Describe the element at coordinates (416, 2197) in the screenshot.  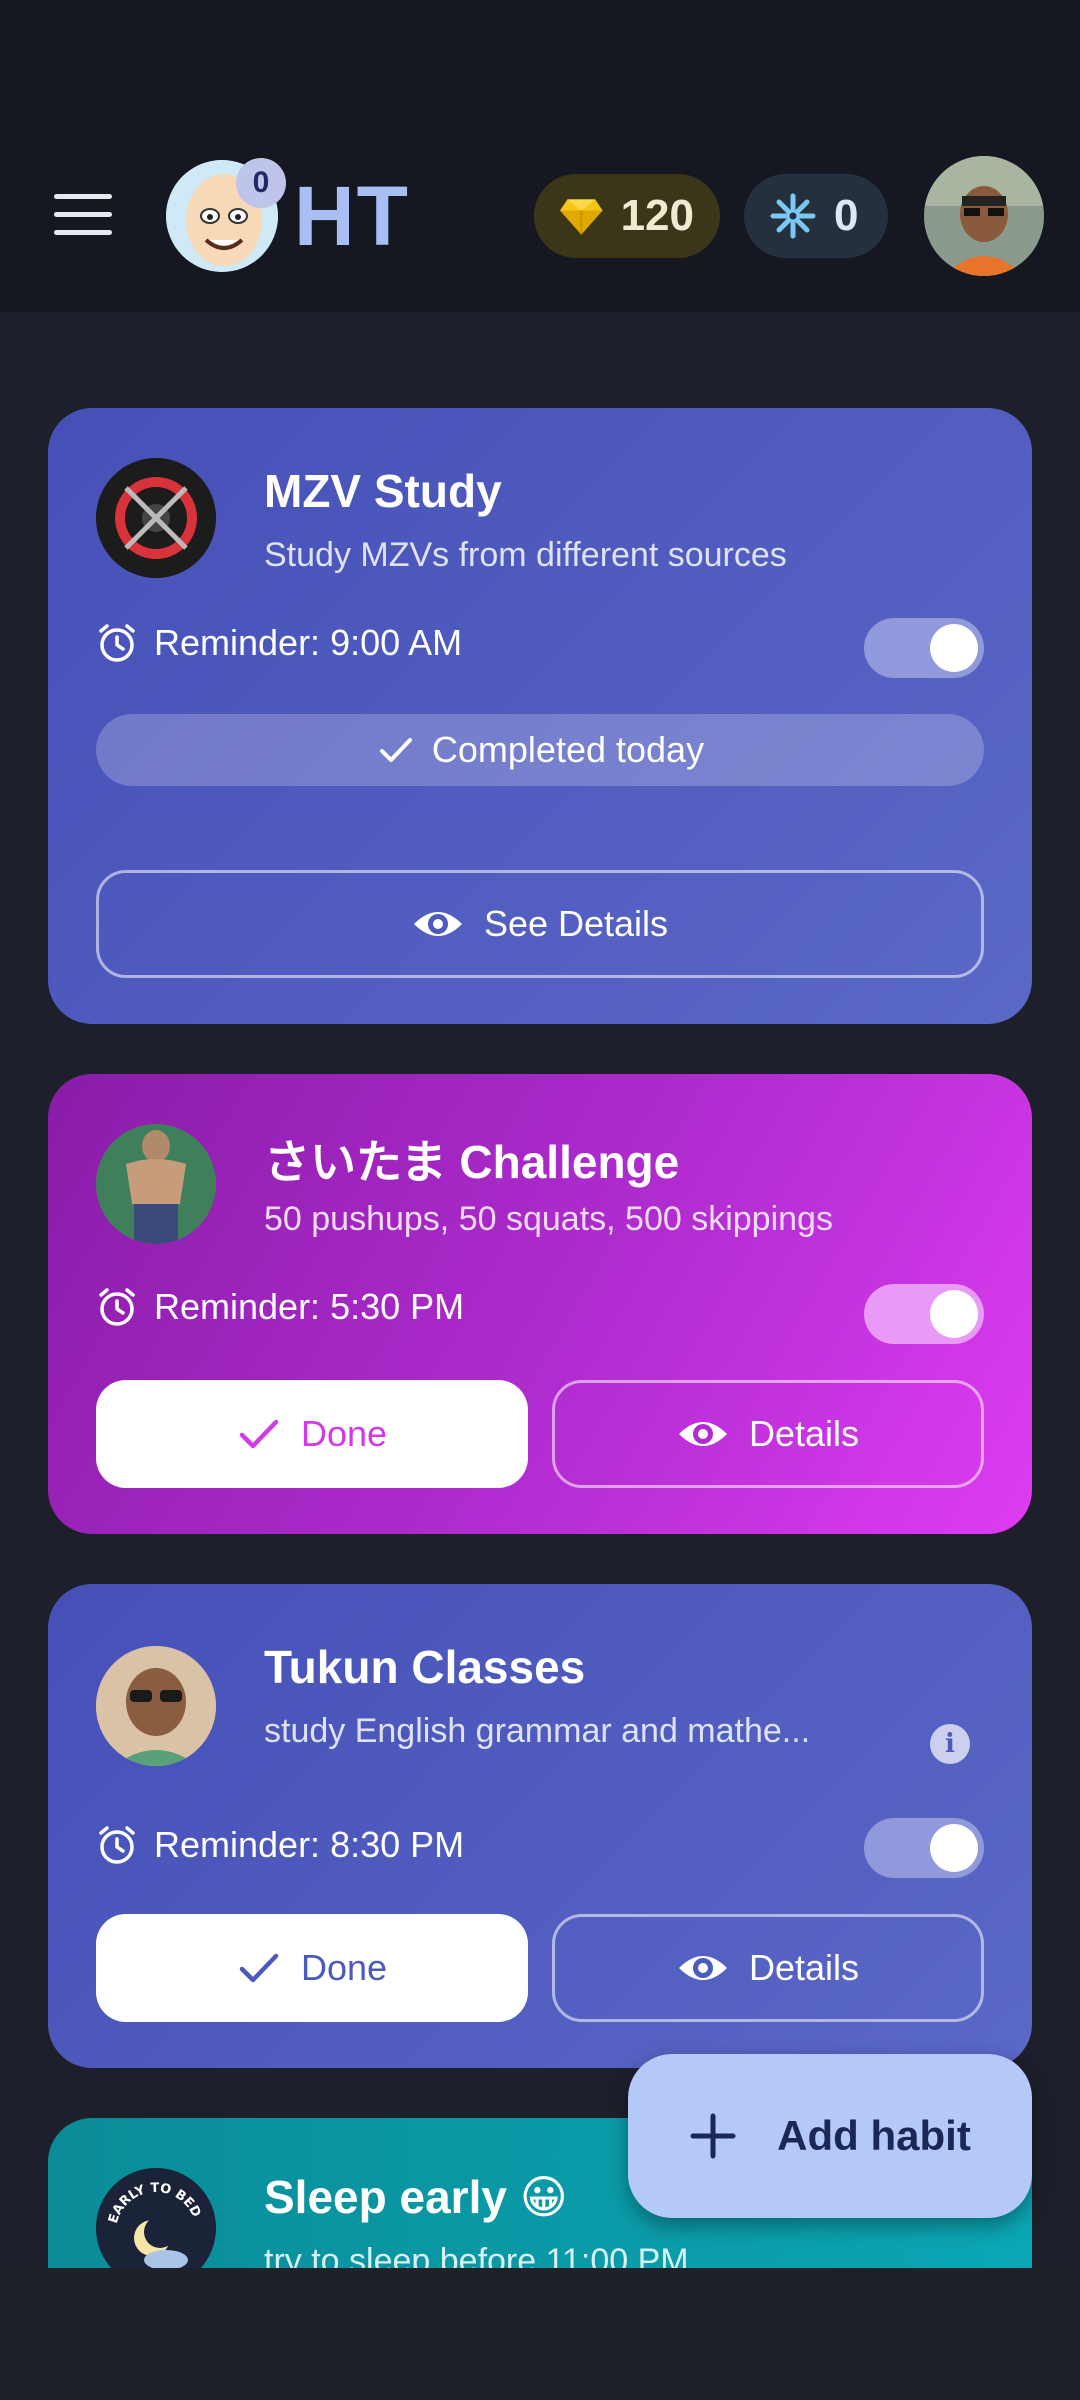
I see `habit-title: Sleep early 😀` at that location.